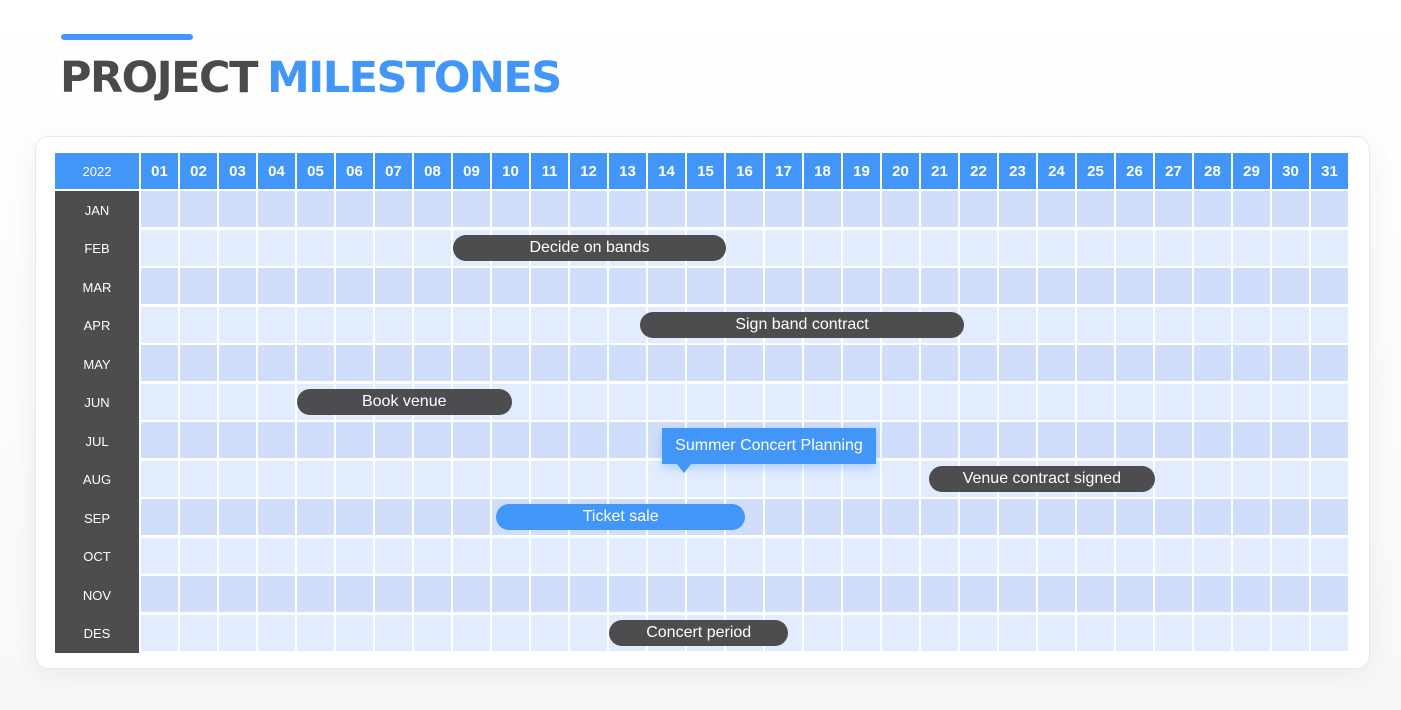  I want to click on month-label-des: DES, so click(97, 633).